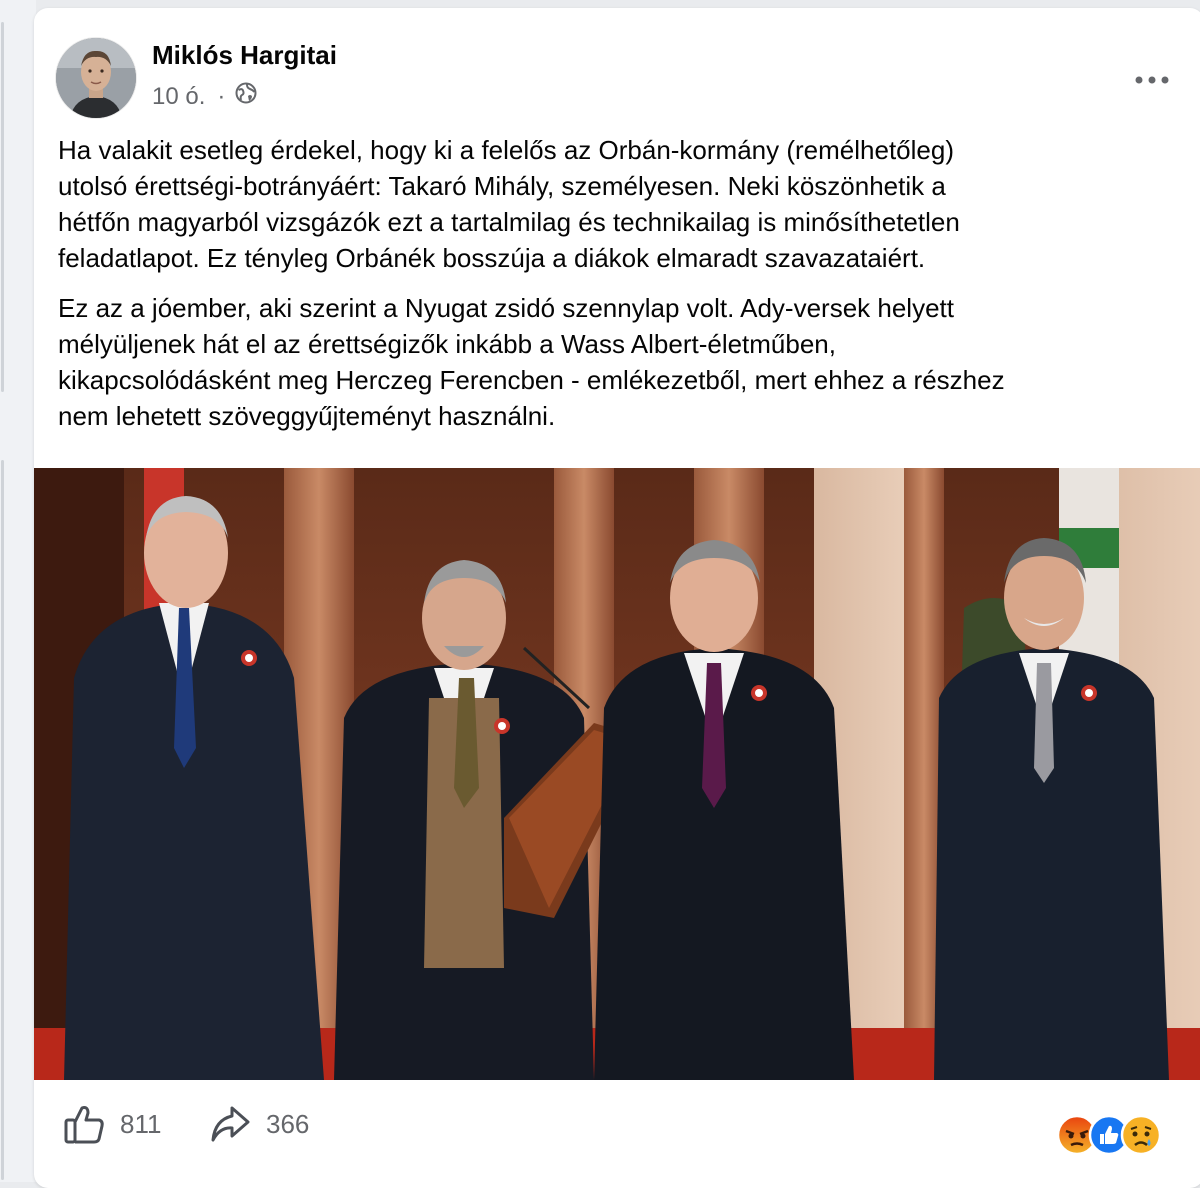 This screenshot has height=1188, width=1200. I want to click on sad-reaction-icon, so click(1141, 1135).